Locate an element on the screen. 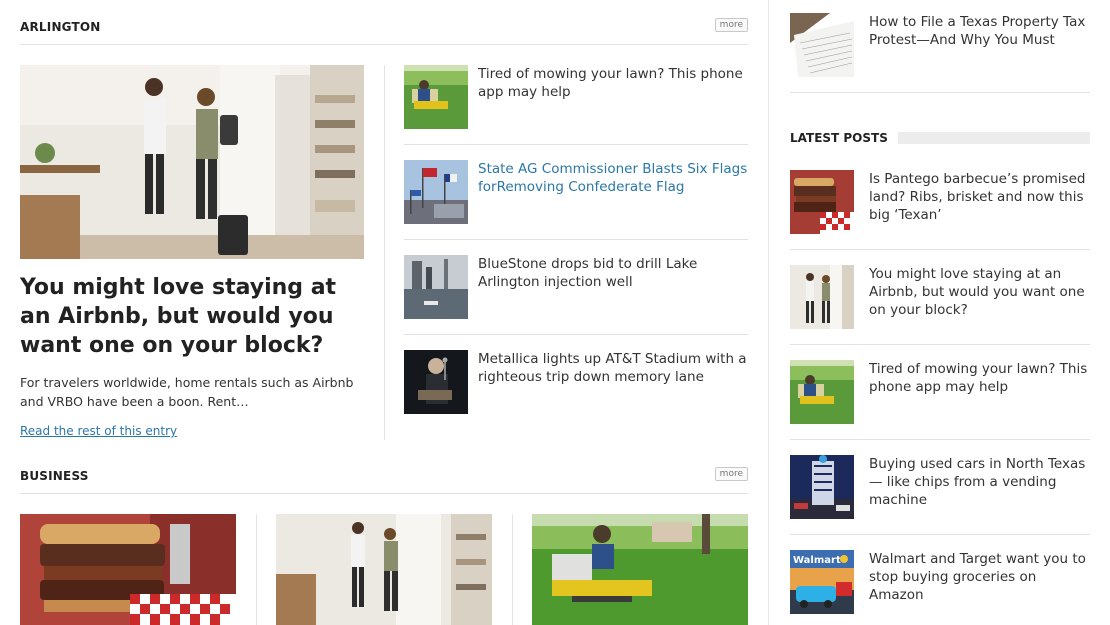 The image size is (1110, 625). section-header-business: BUSINESS more is located at coordinates (384, 478).